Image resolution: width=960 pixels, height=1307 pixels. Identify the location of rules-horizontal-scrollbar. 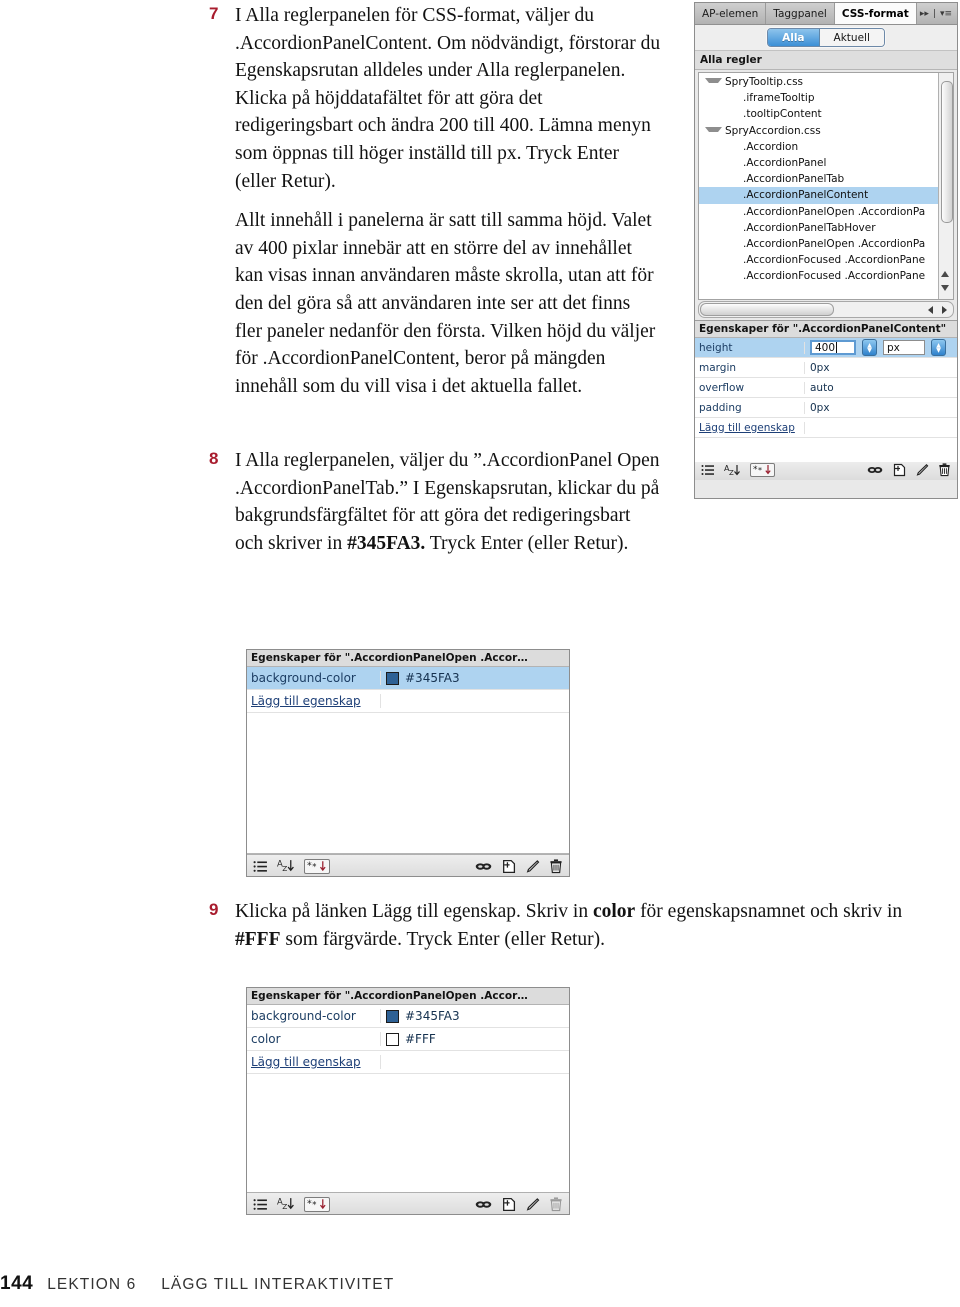
(826, 309).